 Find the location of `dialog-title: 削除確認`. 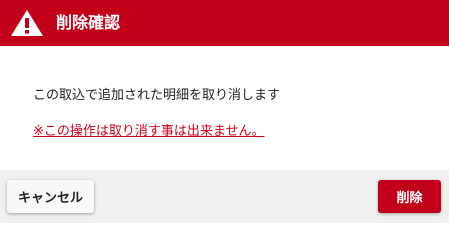

dialog-title: 削除確認 is located at coordinates (88, 22).